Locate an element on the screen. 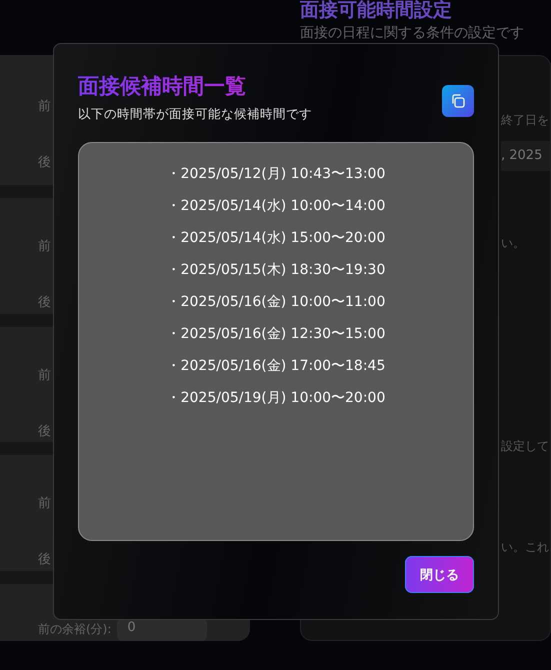  time-slot: ・2025/05/19(月) 10:00〜20:00 is located at coordinates (276, 398).